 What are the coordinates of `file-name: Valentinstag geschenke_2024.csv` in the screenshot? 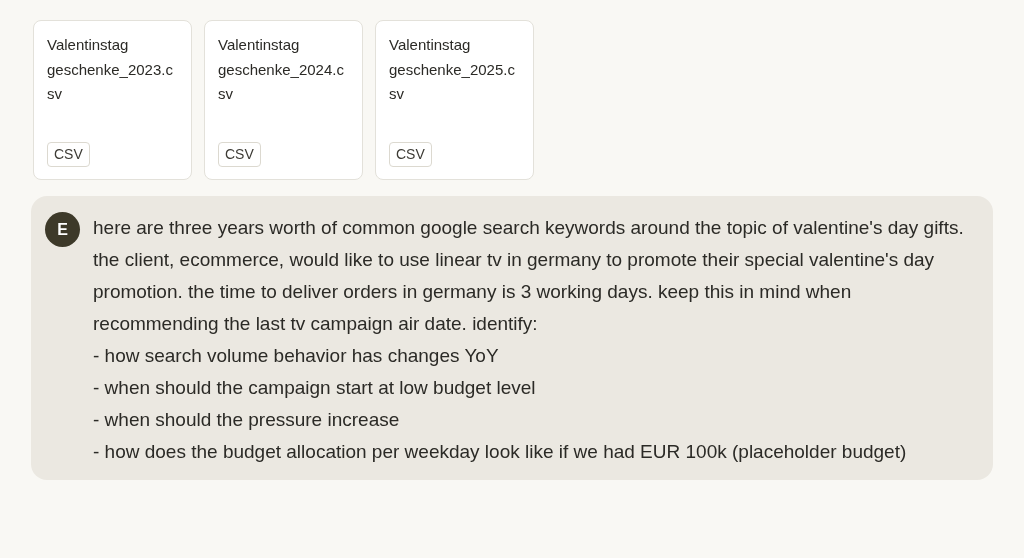 It's located at (281, 69).